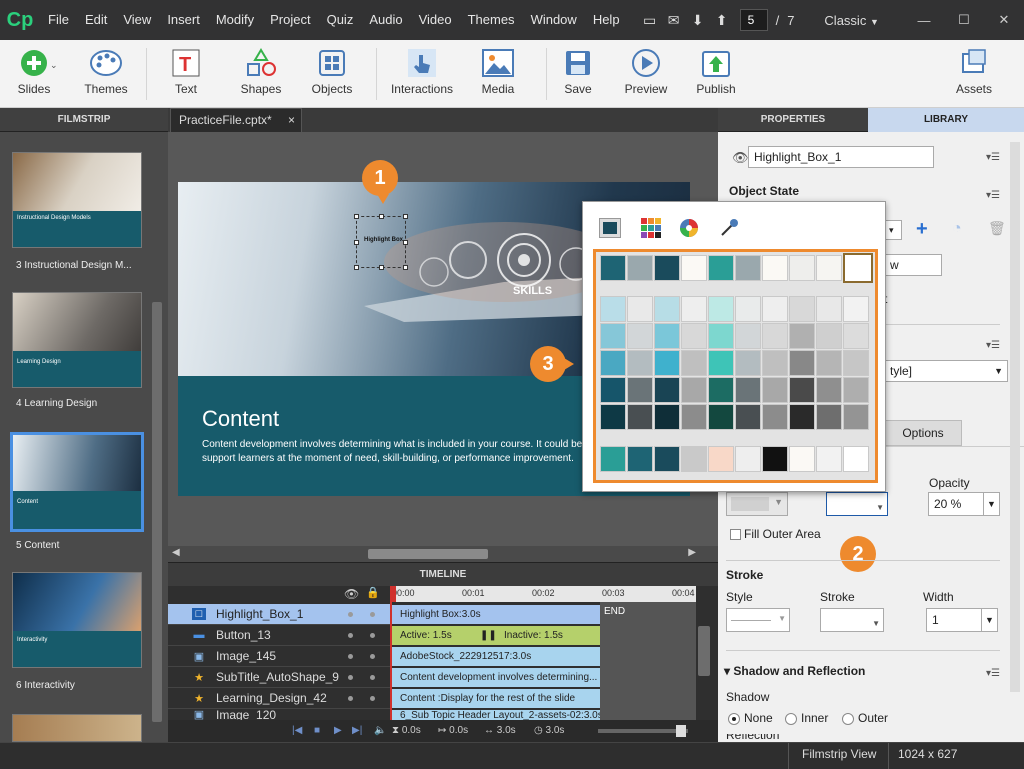 The width and height of the screenshot is (1024, 769). Describe the element at coordinates (385, 20) in the screenshot. I see `menu-audio: Audio` at that location.